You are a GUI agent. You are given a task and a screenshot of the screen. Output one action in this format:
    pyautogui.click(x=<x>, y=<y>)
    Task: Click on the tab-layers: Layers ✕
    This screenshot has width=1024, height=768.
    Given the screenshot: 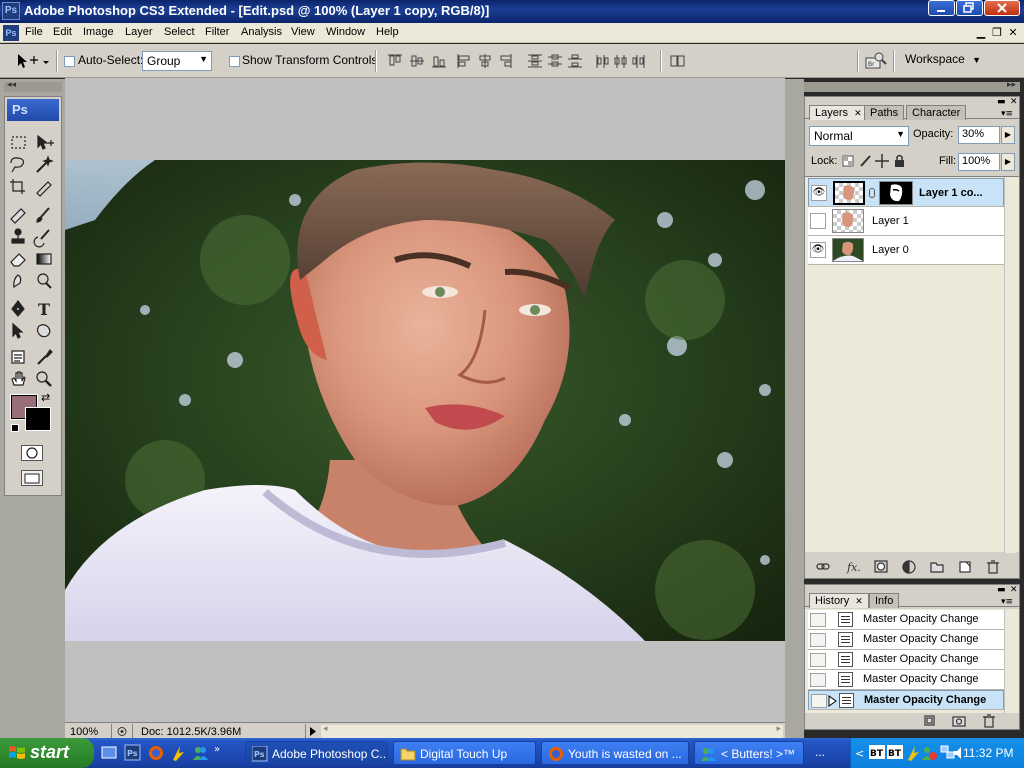 What is the action you would take?
    pyautogui.click(x=838, y=112)
    